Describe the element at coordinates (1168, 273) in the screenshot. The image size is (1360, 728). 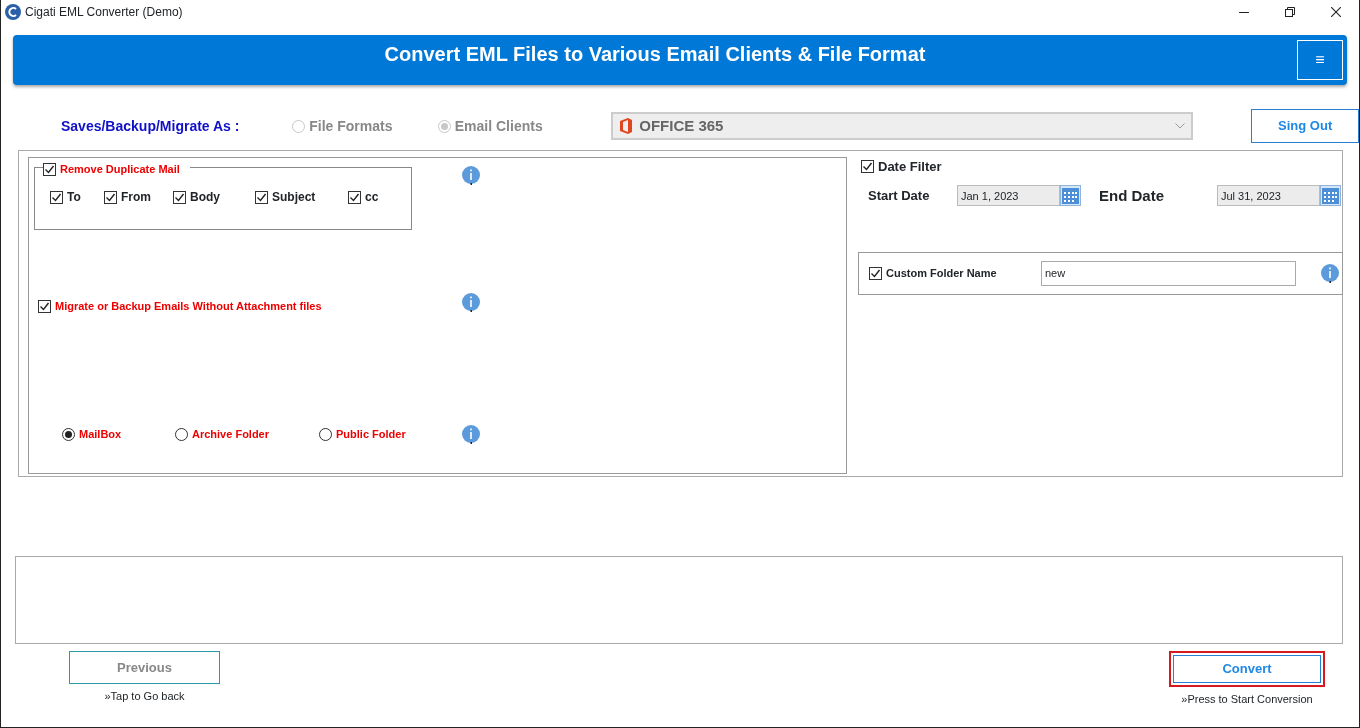
I see `folder-name-field: new` at that location.